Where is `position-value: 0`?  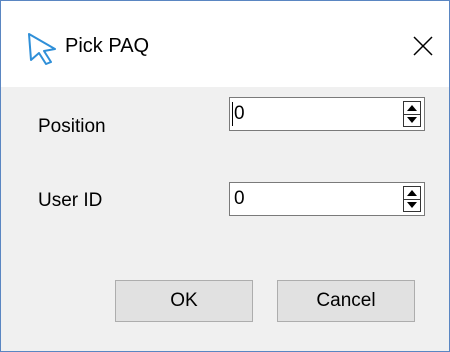 position-value: 0 is located at coordinates (239, 114).